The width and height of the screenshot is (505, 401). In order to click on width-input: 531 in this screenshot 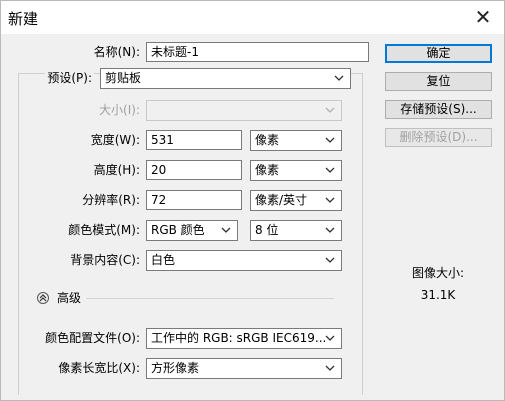, I will do `click(194, 140)`.